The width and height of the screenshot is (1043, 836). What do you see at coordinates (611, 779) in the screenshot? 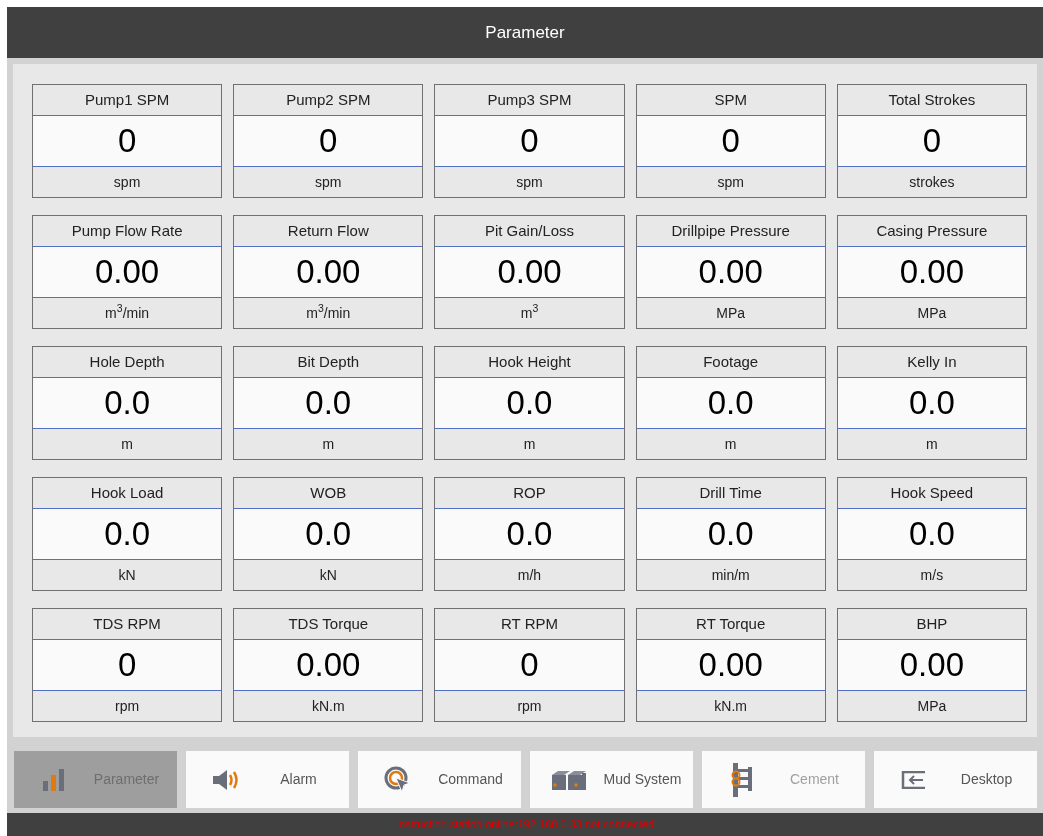
I see `nav-button: Mud System` at bounding box center [611, 779].